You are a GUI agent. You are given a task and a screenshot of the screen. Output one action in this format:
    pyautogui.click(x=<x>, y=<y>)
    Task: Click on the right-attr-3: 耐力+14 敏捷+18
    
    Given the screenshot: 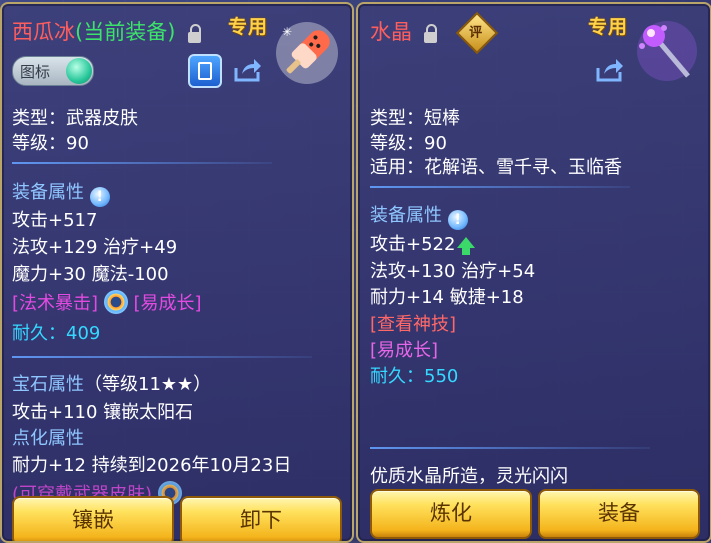 What is the action you would take?
    pyautogui.click(x=447, y=297)
    